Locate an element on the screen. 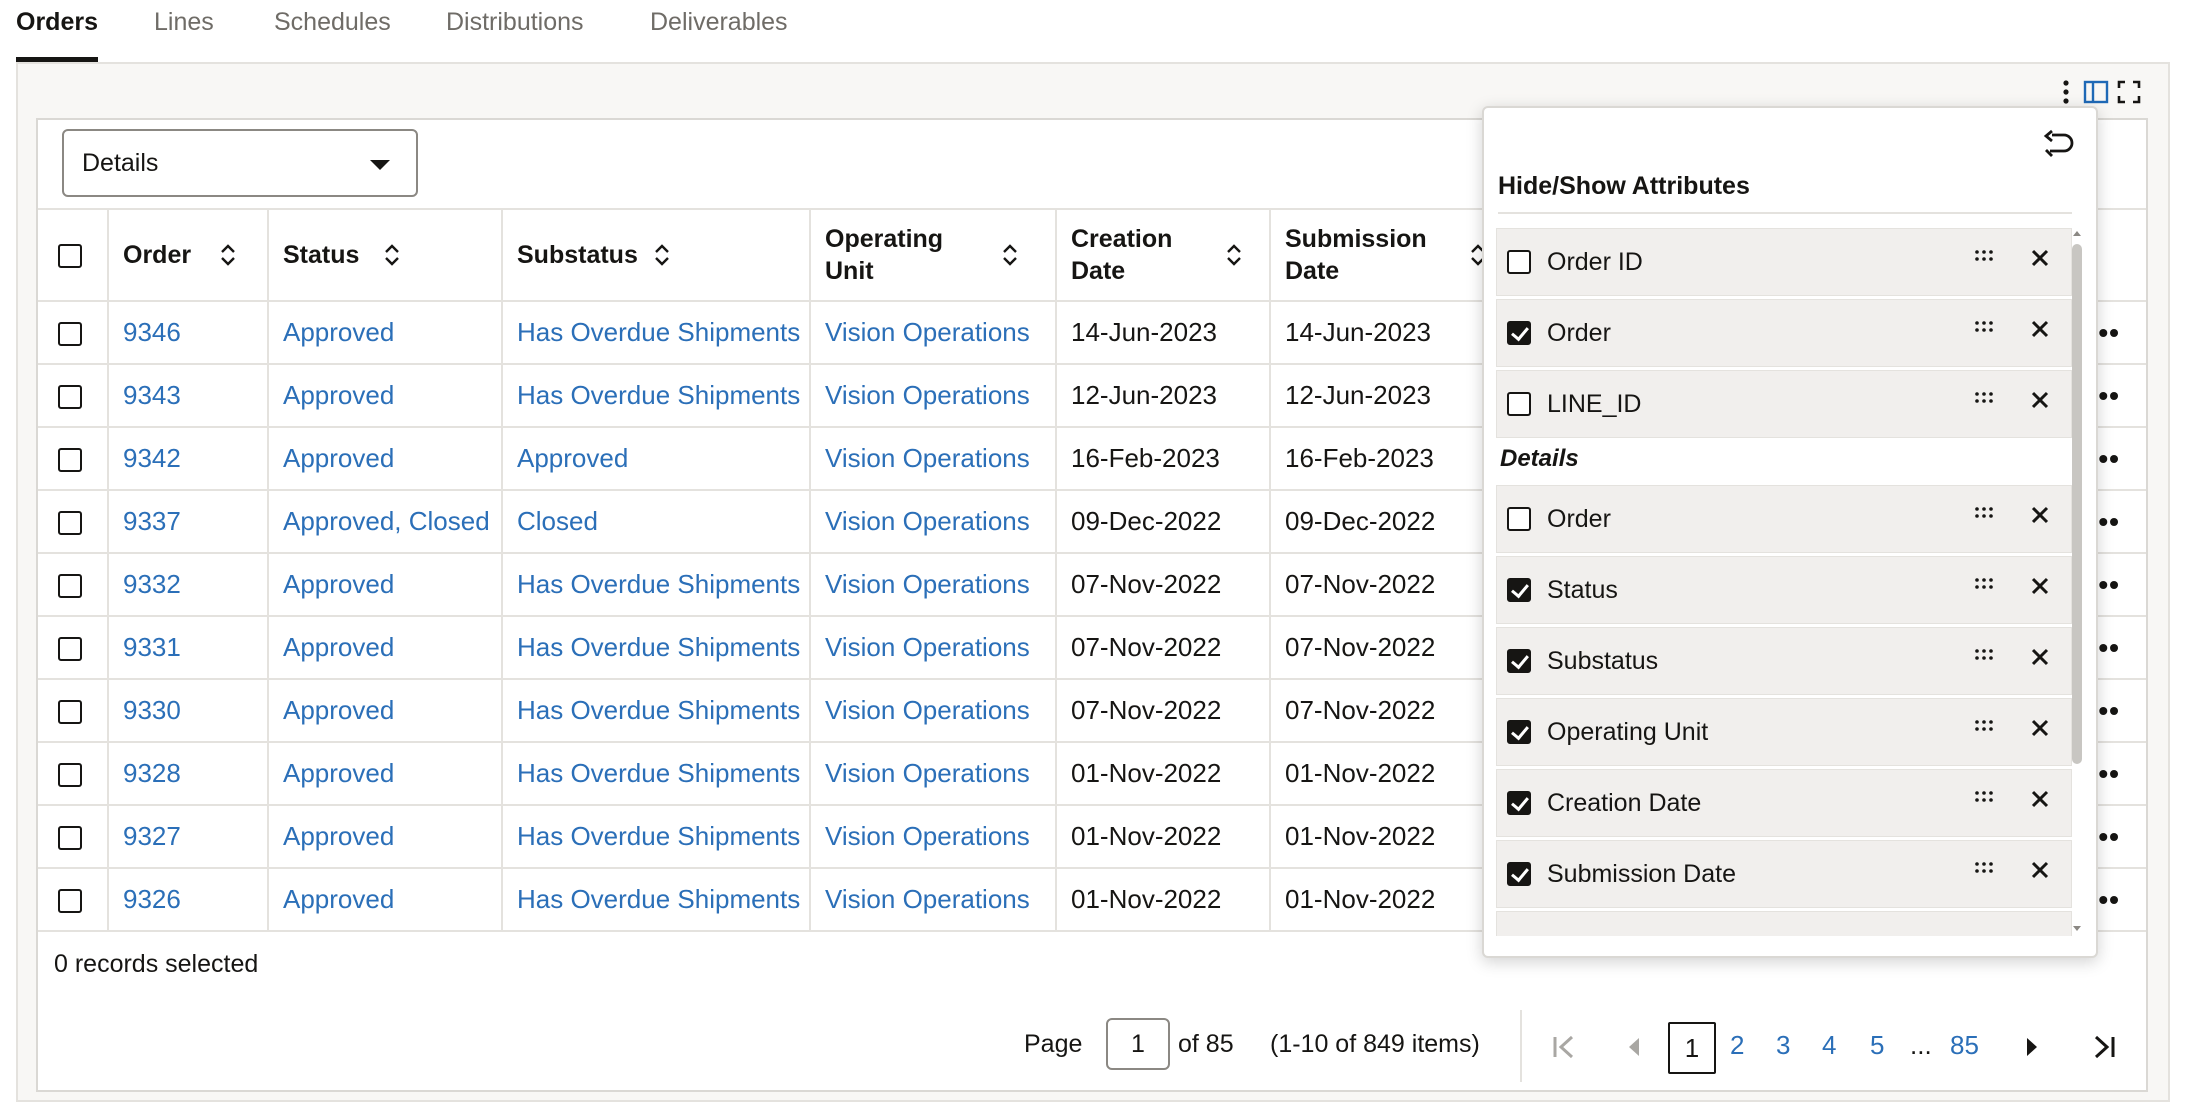 This screenshot has width=2192, height=1102. order-link: 9326 is located at coordinates (152, 899).